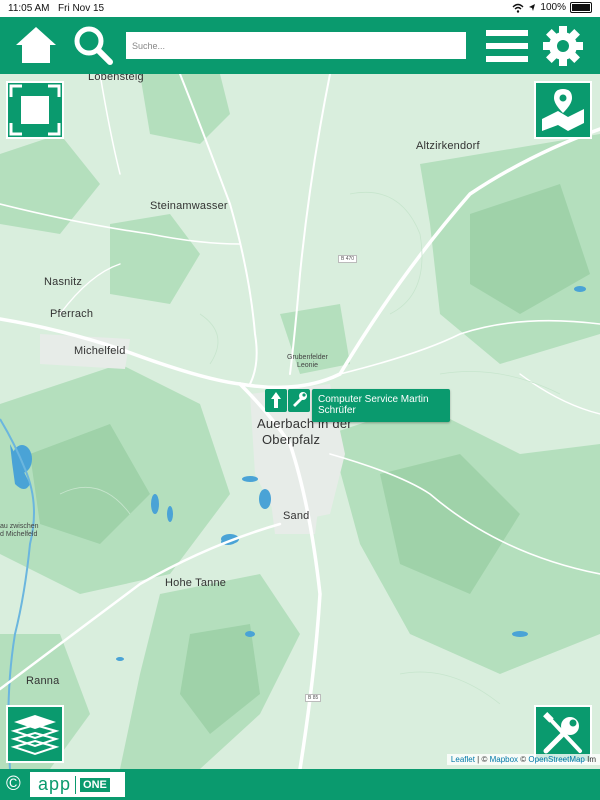 Image resolution: width=600 pixels, height=800 pixels. What do you see at coordinates (563, 46) in the screenshot?
I see `gear-icon` at bounding box center [563, 46].